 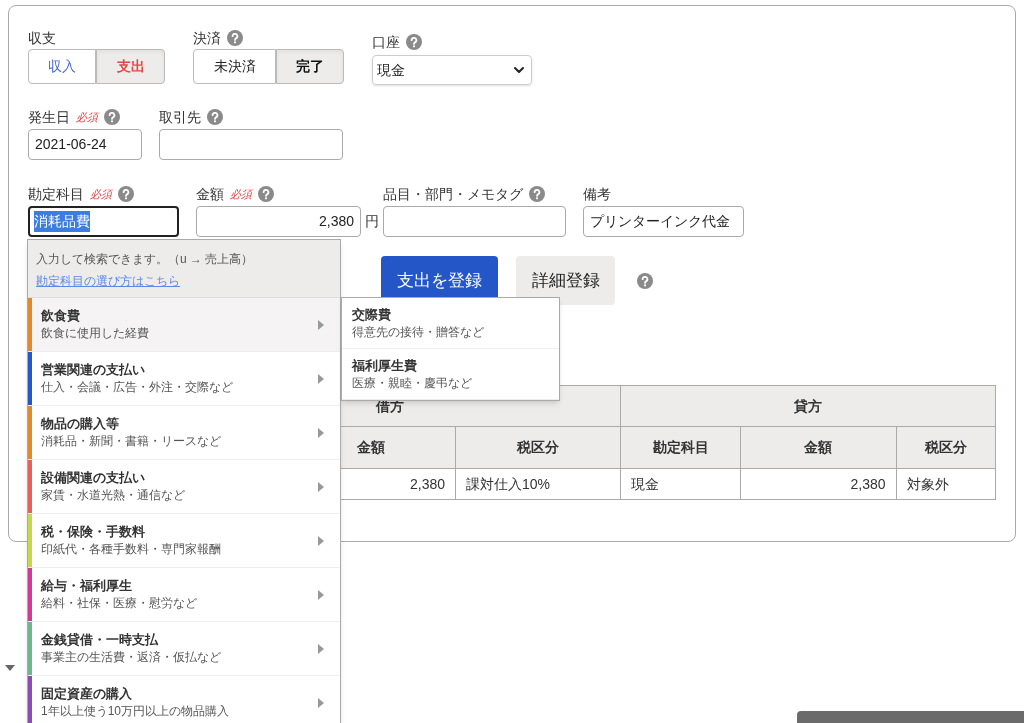 I want to click on field-label: 口座, so click(x=386, y=42).